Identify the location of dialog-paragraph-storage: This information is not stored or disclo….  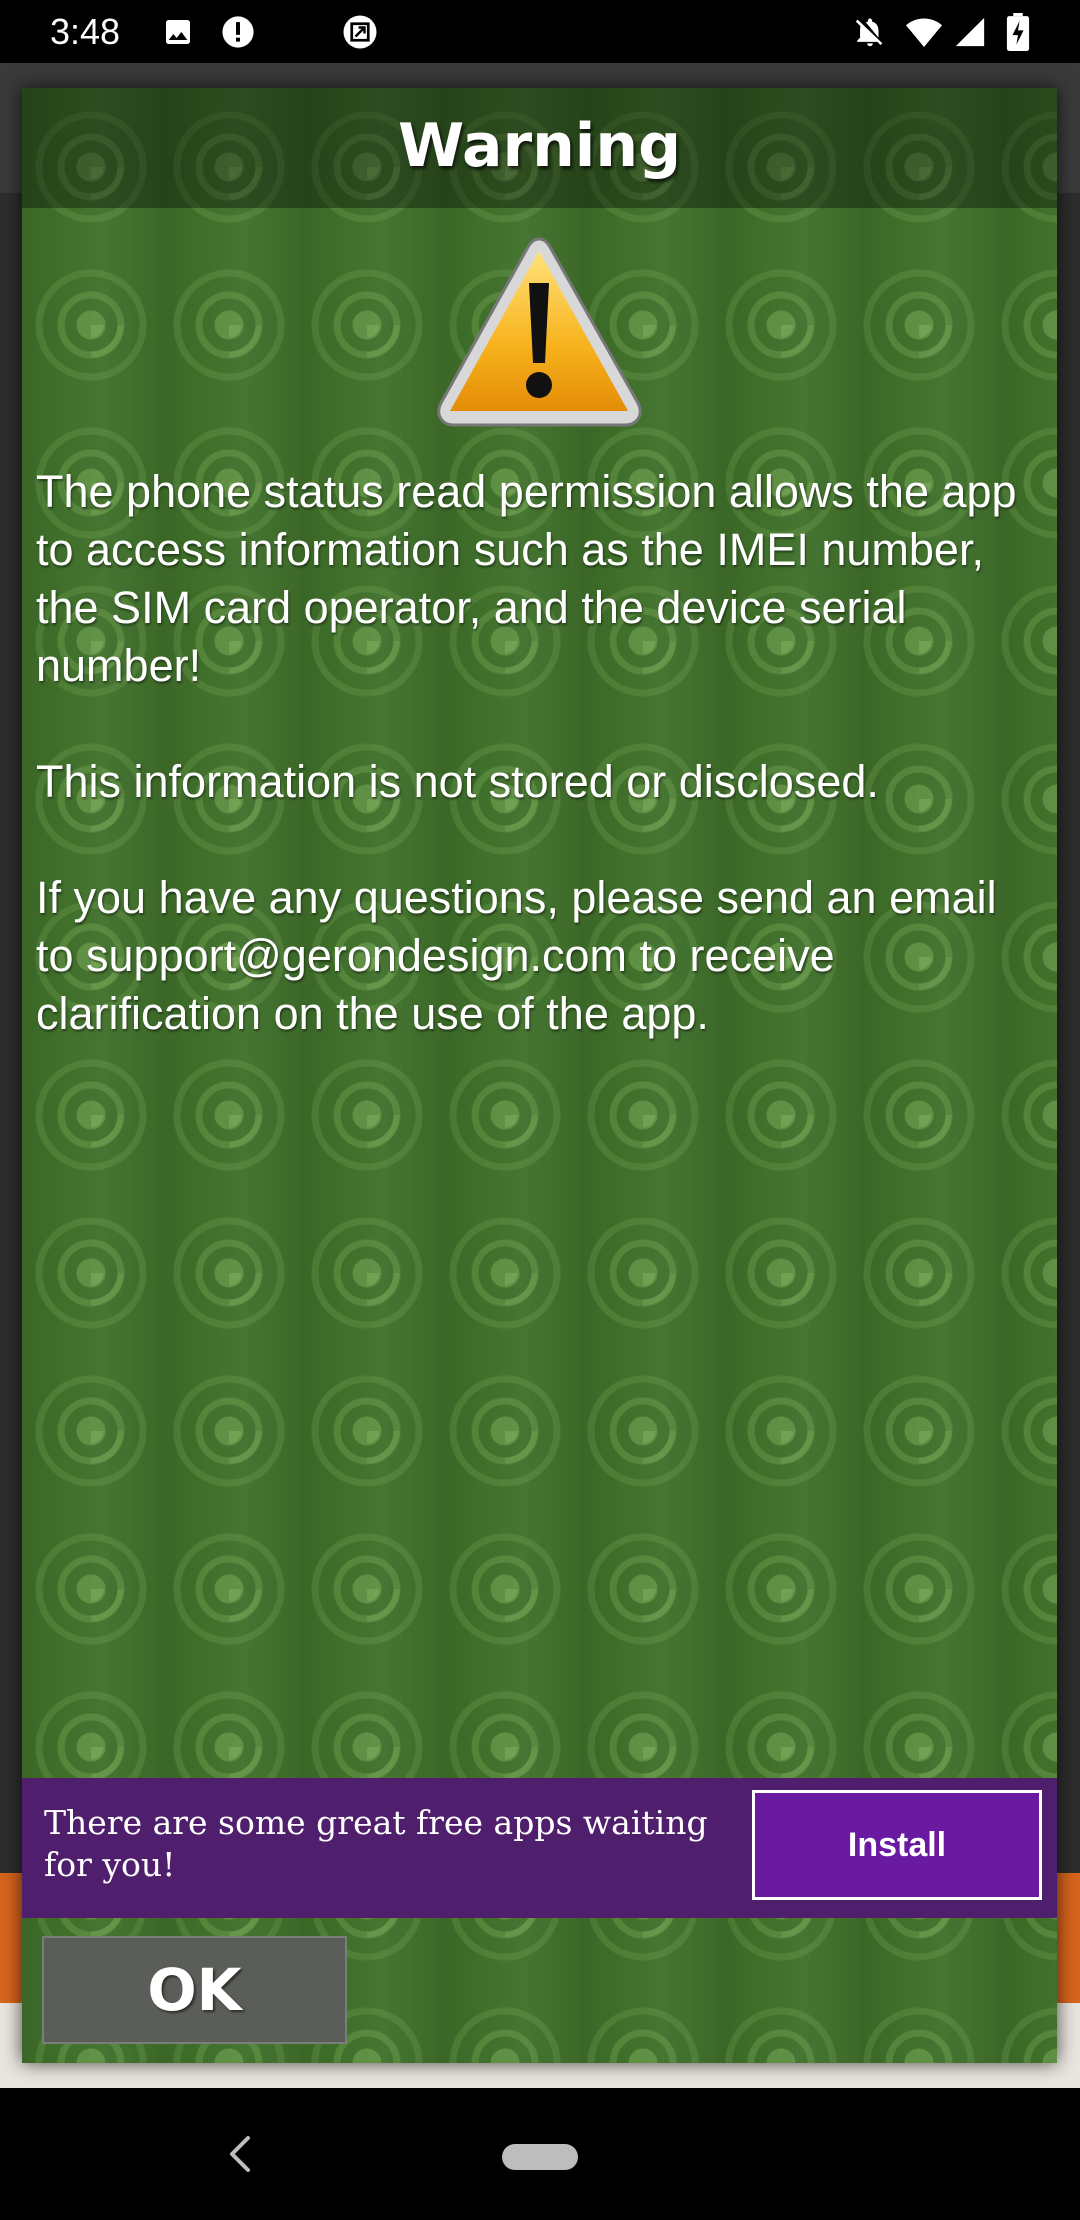
(457, 781).